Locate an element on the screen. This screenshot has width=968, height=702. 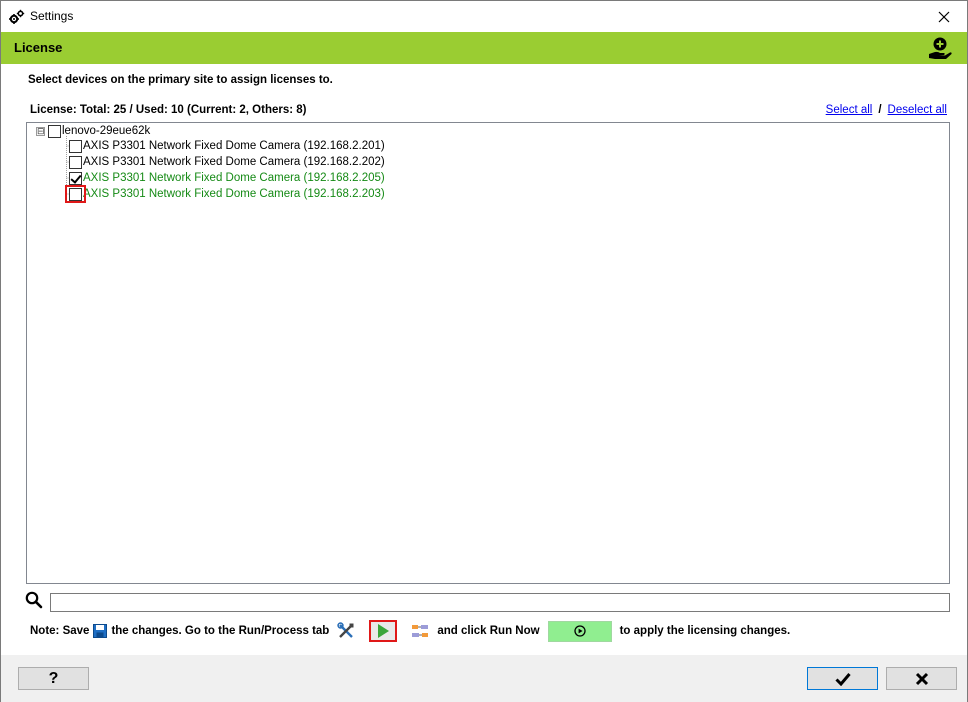
close-icon is located at coordinates (944, 16).